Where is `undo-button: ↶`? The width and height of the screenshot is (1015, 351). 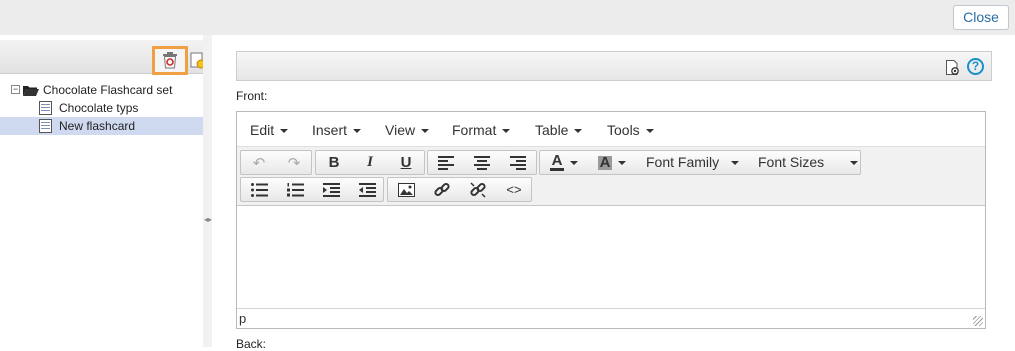
undo-button: ↶ is located at coordinates (259, 162).